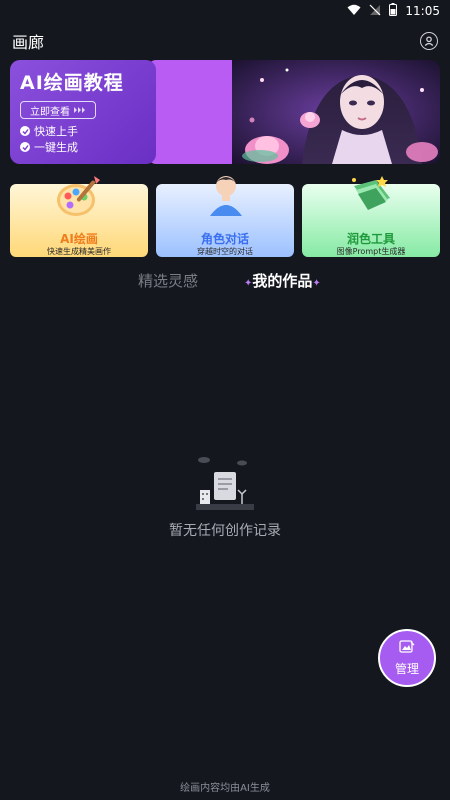 This screenshot has width=450, height=800. I want to click on status-time: 11:05, so click(422, 11).